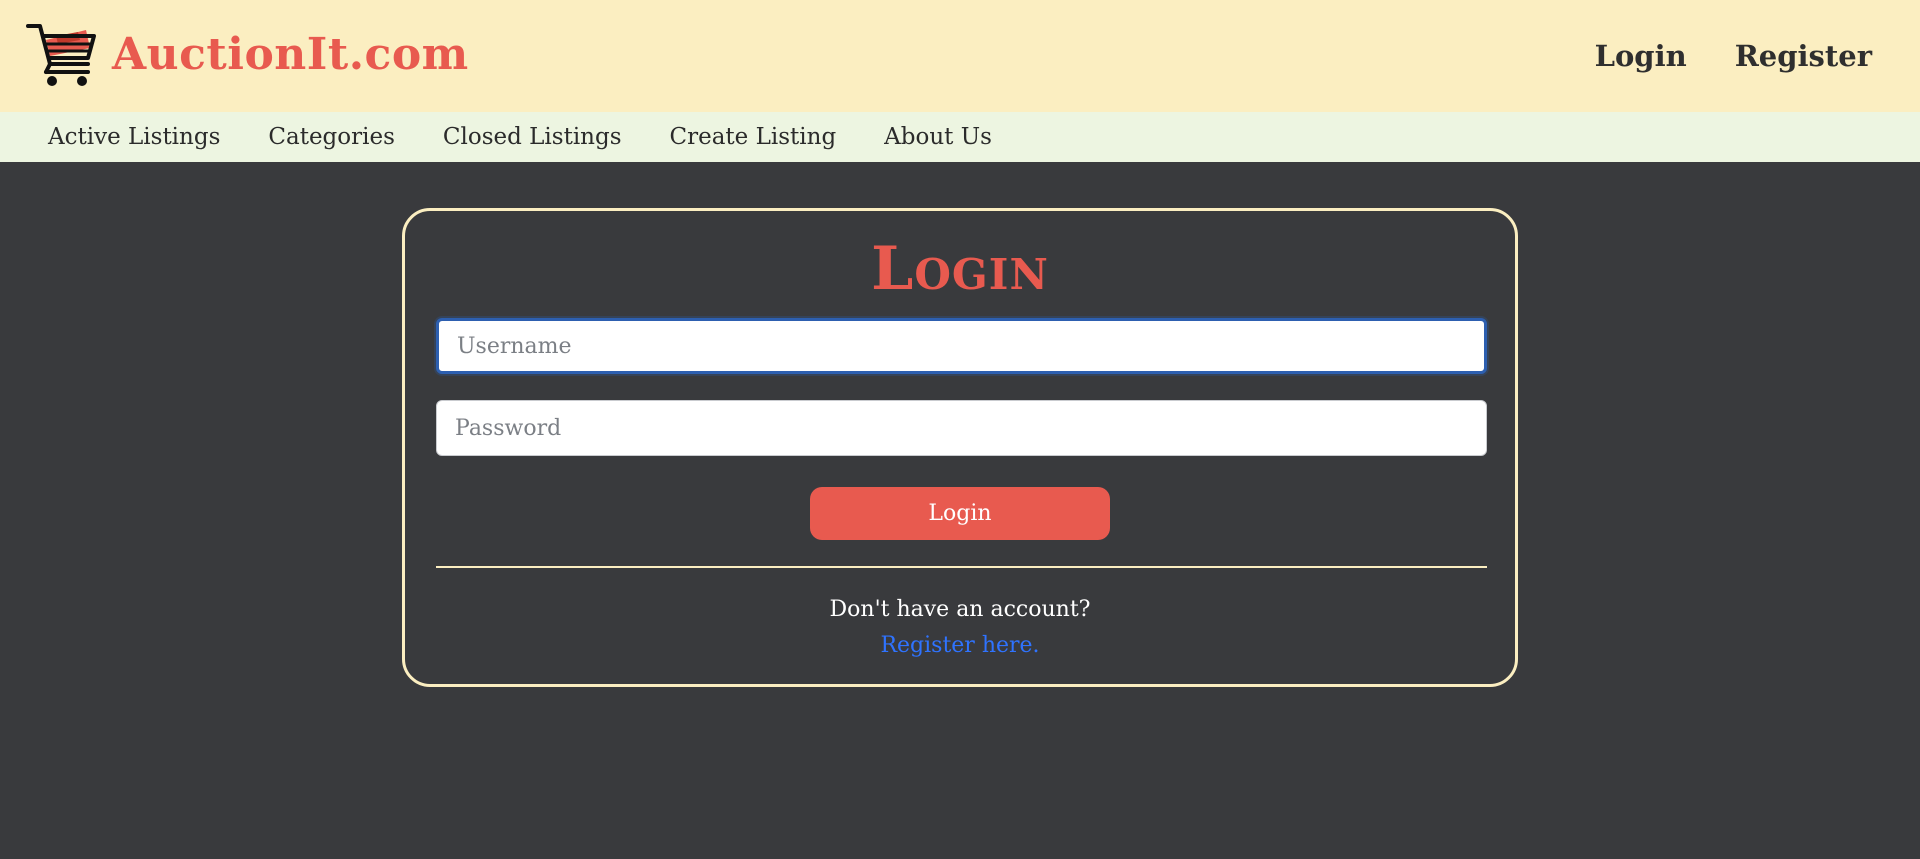 The width and height of the screenshot is (1920, 859). I want to click on register-here-link: Register here., so click(960, 646).